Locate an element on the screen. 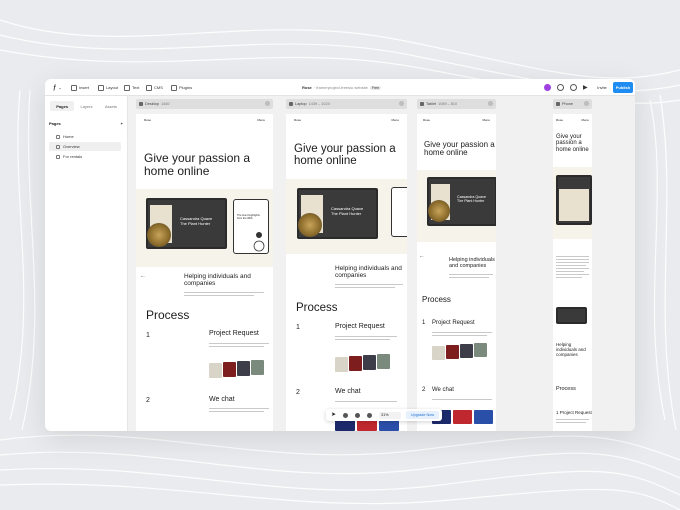 Image resolution: width=680 pixels, height=510 pixels. frame-label-laptop: Laptop 1439 – 1024 is located at coordinates (346, 104).